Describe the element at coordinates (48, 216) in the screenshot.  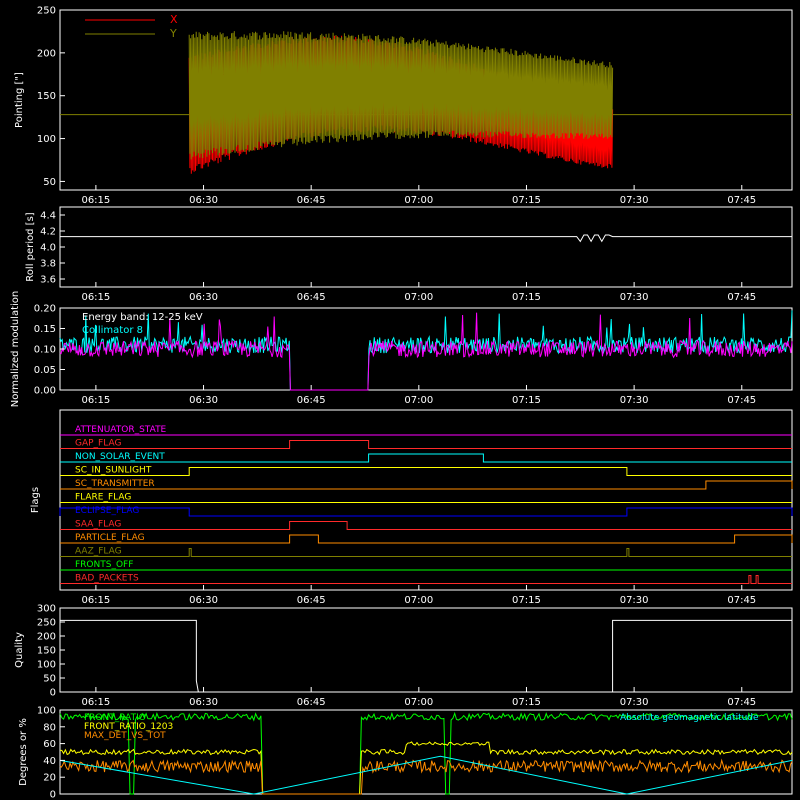
I see `y-tick-label: 4.4` at that location.